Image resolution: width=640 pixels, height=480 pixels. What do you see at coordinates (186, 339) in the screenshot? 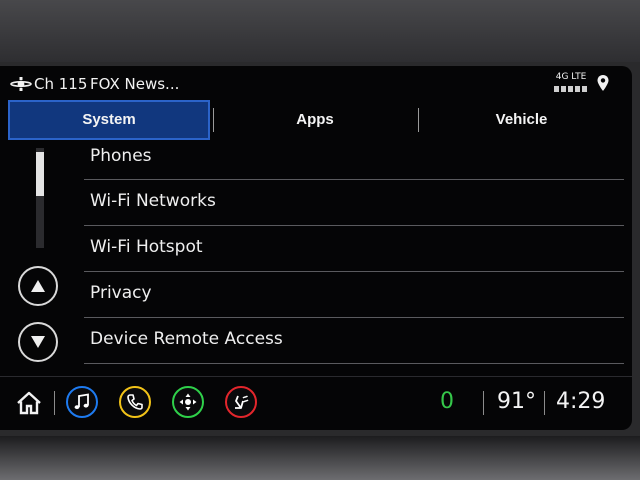
I see `list-item-label: Device Remote Access` at bounding box center [186, 339].